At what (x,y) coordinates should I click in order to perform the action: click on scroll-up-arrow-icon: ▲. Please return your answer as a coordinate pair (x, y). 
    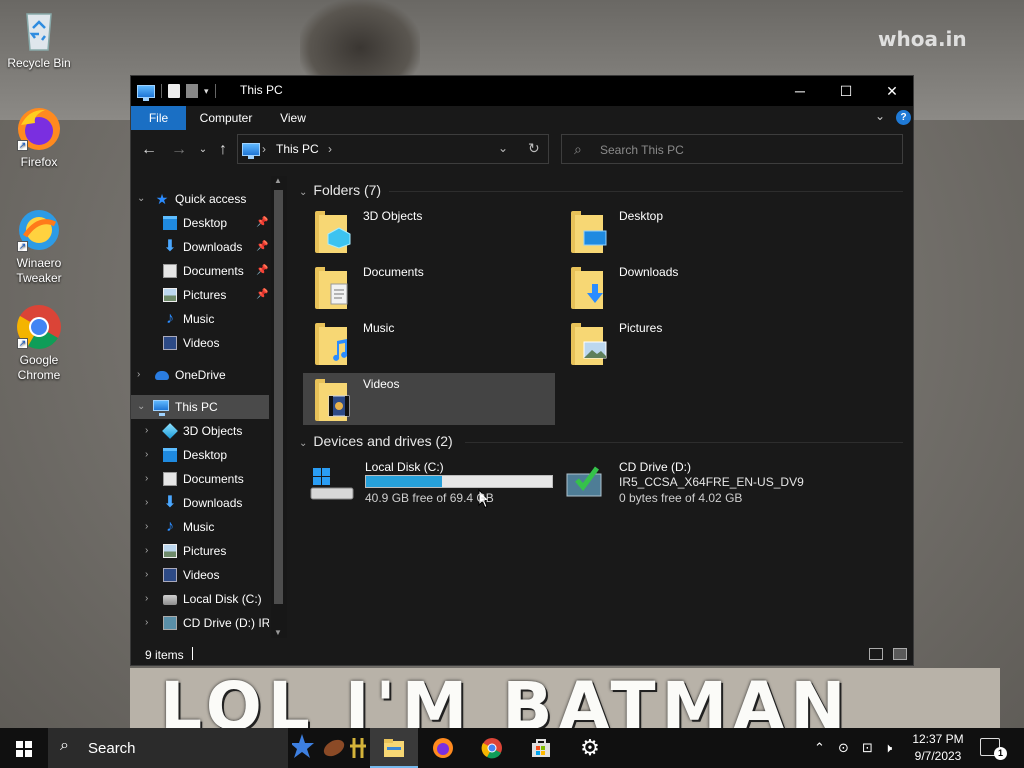
    Looking at the image, I should click on (278, 180).